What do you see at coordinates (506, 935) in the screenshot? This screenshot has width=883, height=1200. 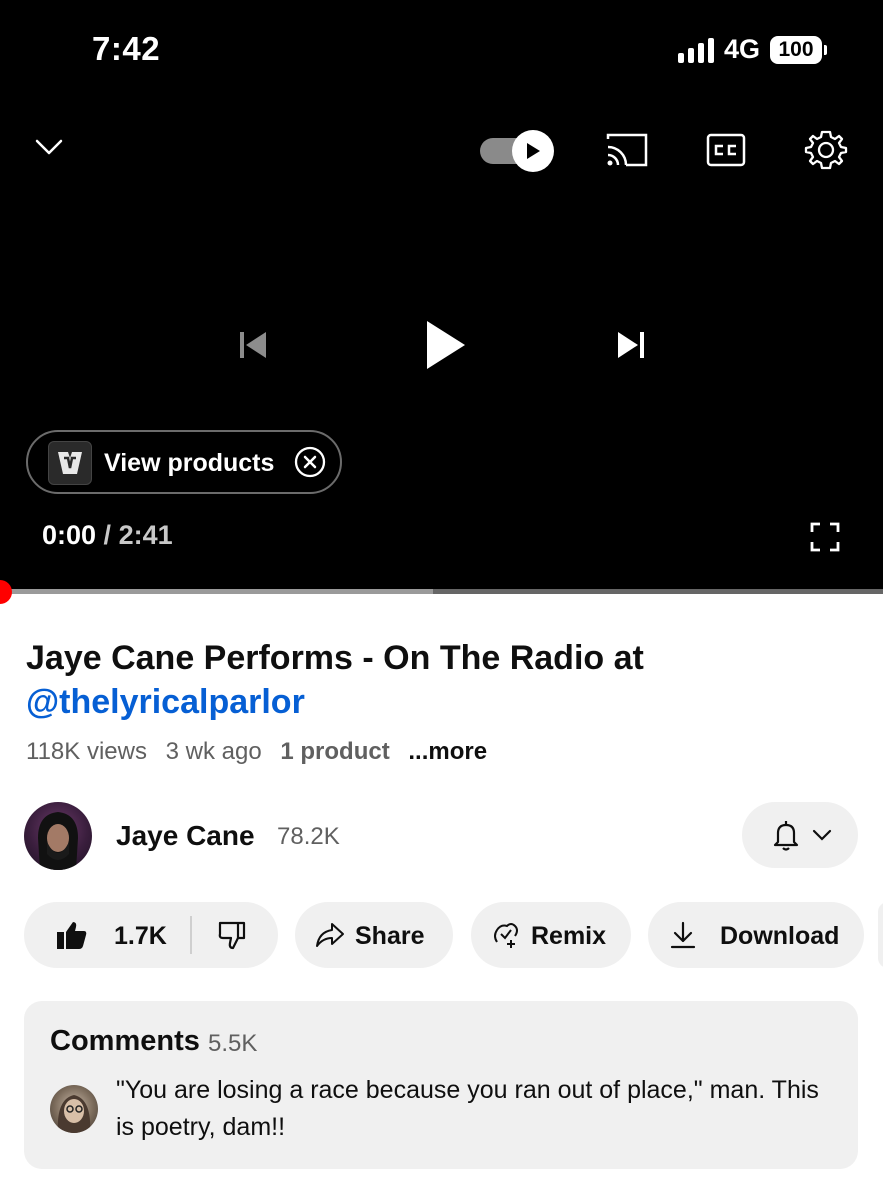 I see `remix-icon` at bounding box center [506, 935].